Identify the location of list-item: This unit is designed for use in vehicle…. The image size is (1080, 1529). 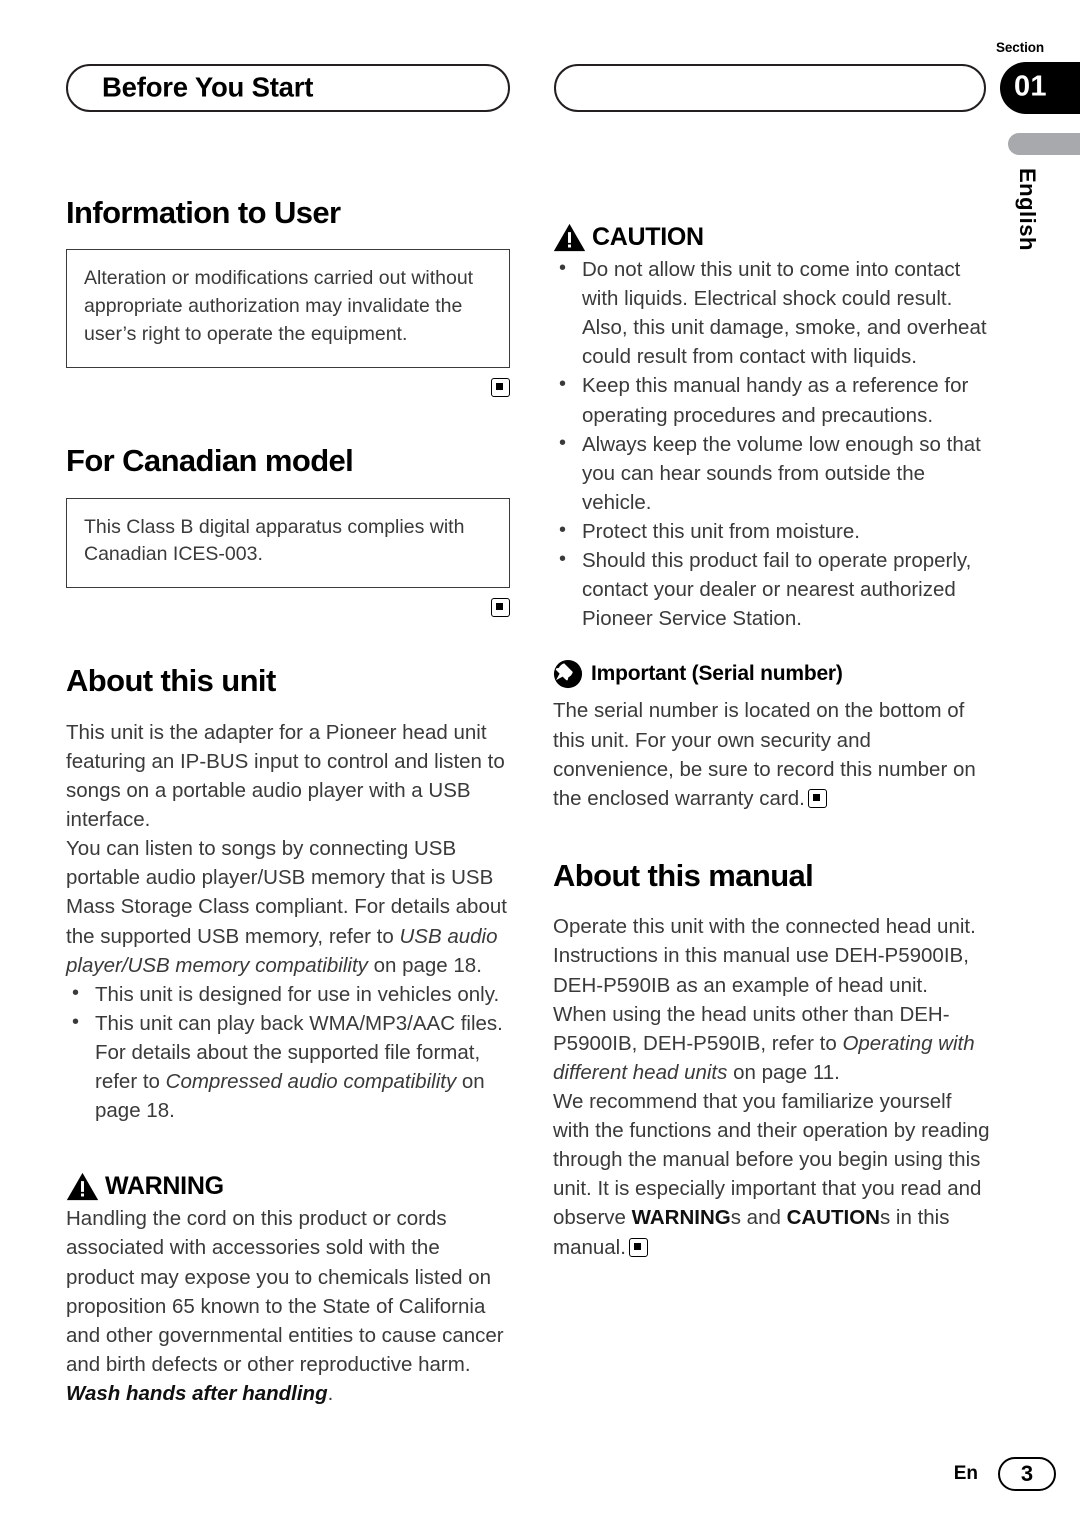
(288, 994).